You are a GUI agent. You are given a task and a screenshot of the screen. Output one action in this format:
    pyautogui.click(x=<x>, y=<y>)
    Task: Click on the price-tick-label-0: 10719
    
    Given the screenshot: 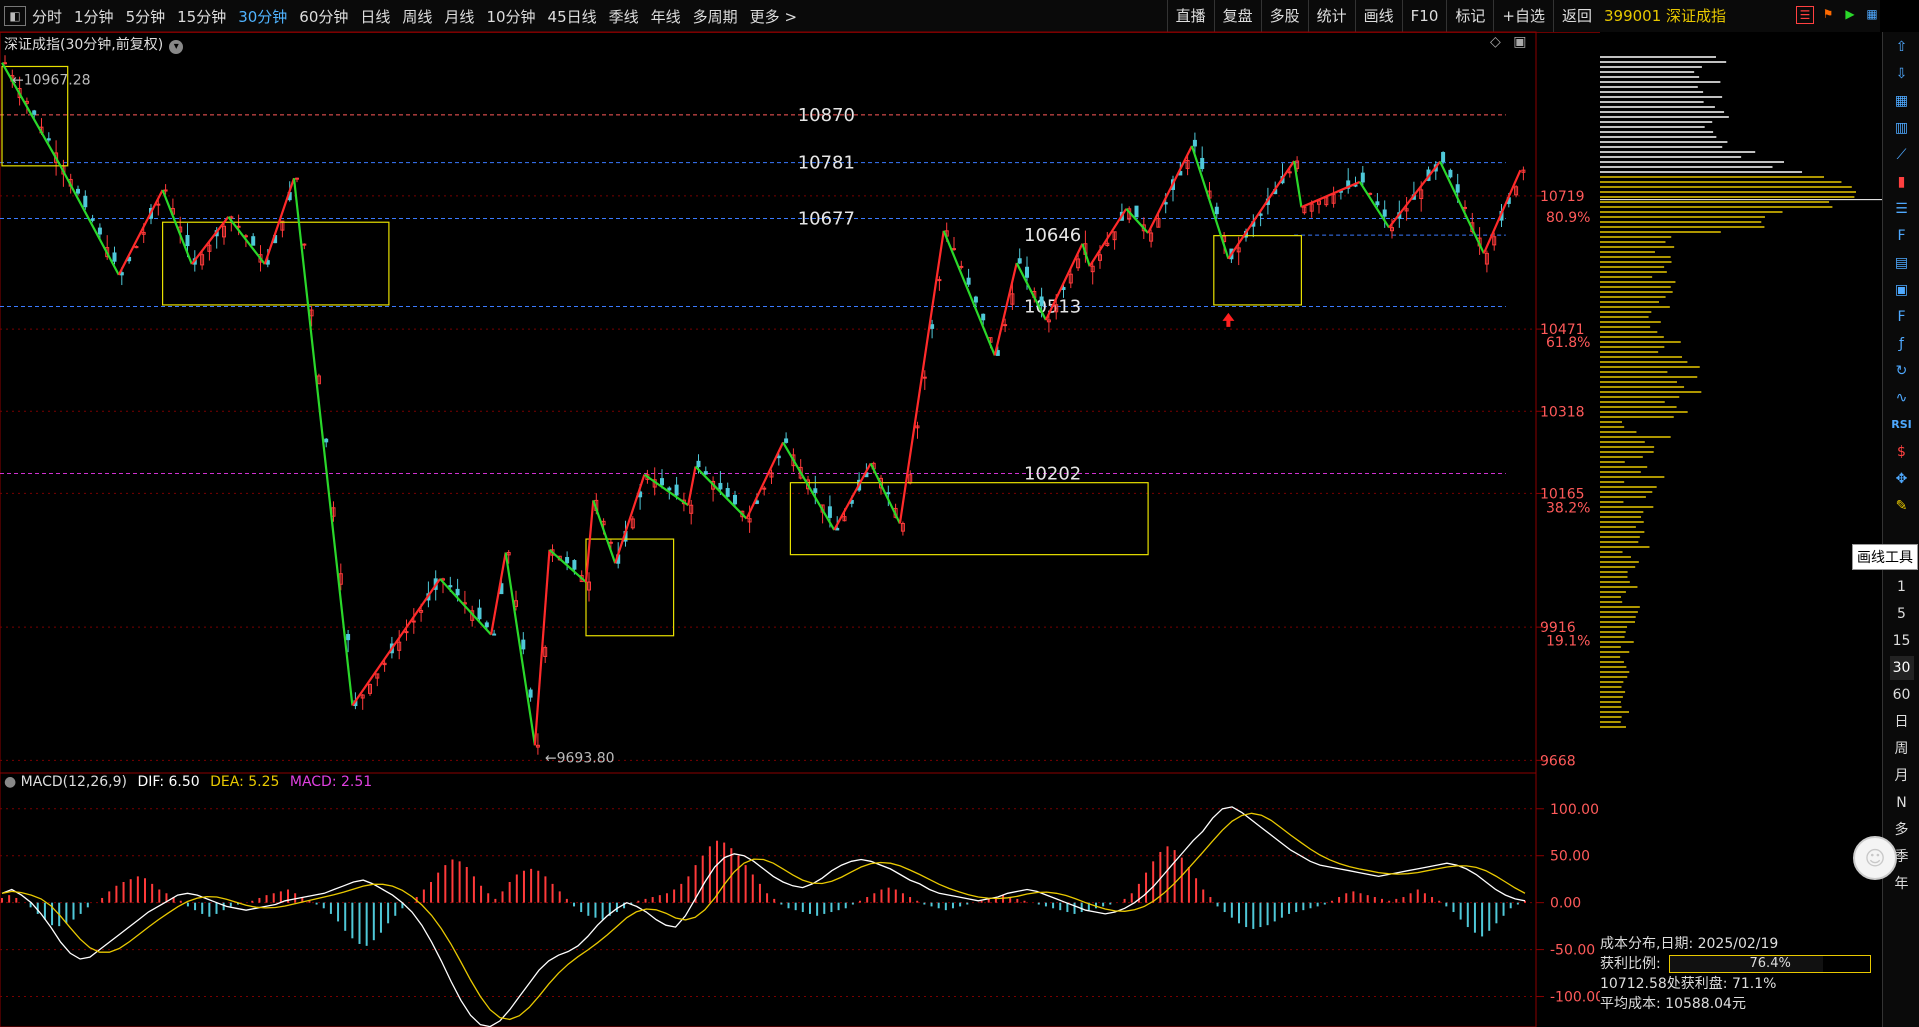 What is the action you would take?
    pyautogui.click(x=1562, y=197)
    